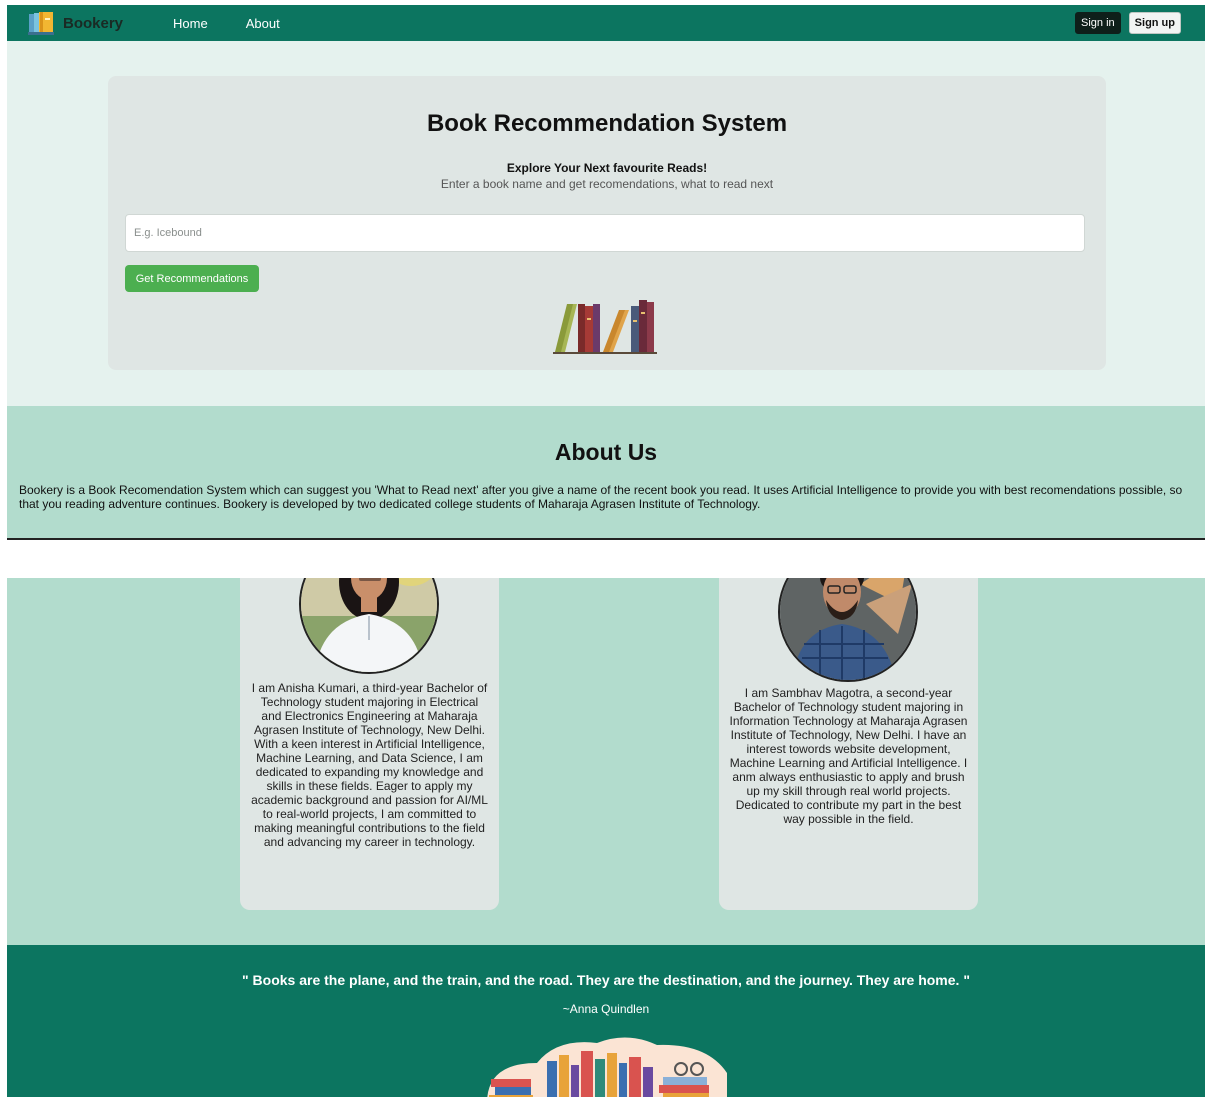 The height and width of the screenshot is (1097, 1205). Describe the element at coordinates (607, 123) in the screenshot. I see `page-title: Book Recommendation System` at that location.